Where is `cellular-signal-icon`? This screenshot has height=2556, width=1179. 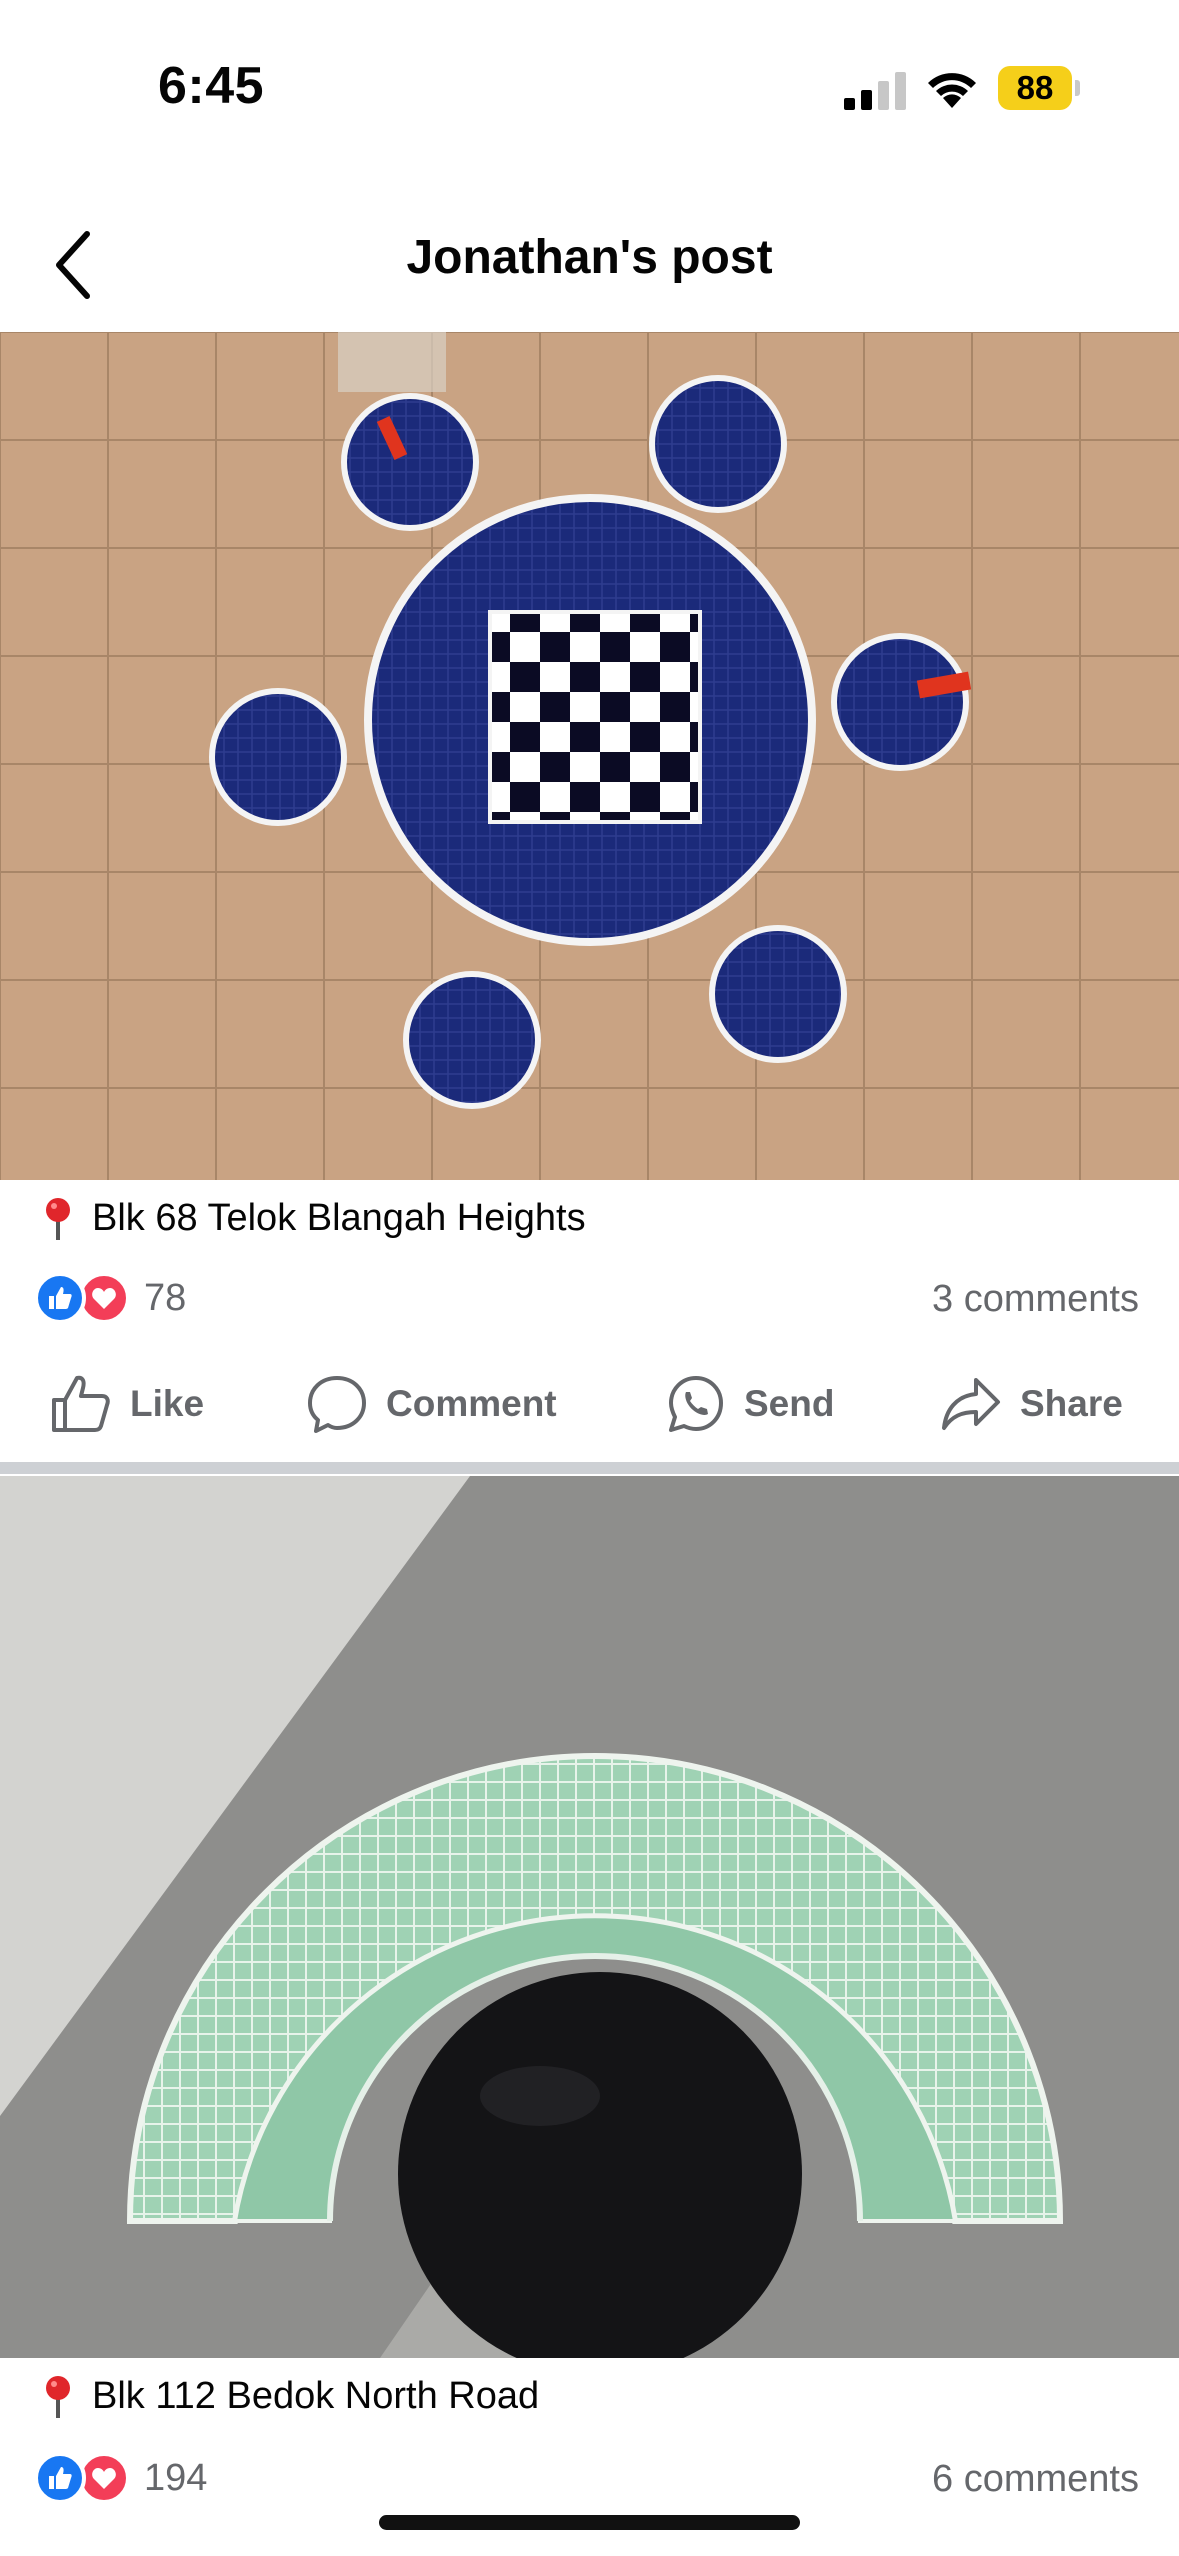 cellular-signal-icon is located at coordinates (875, 91).